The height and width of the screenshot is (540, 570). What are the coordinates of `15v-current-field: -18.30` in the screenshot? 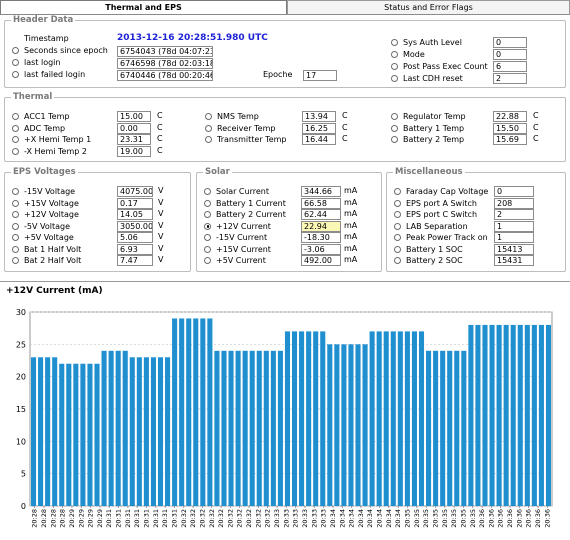 It's located at (321, 237).